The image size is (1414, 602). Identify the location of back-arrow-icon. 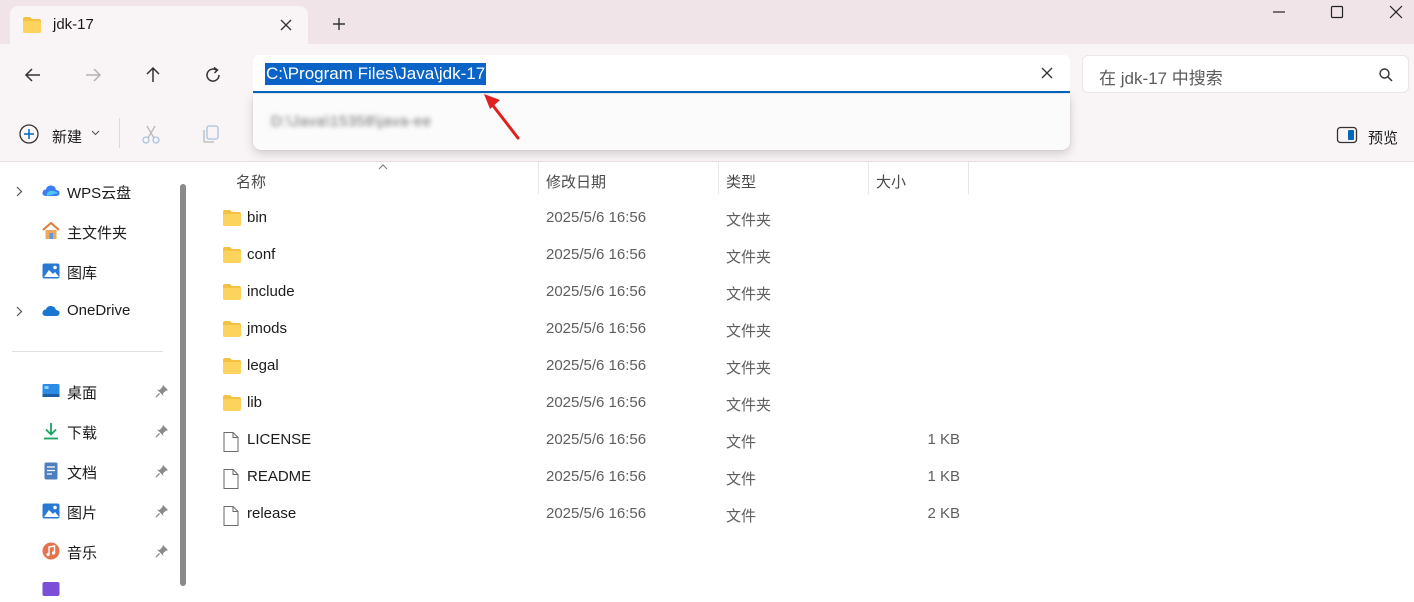
(33, 75).